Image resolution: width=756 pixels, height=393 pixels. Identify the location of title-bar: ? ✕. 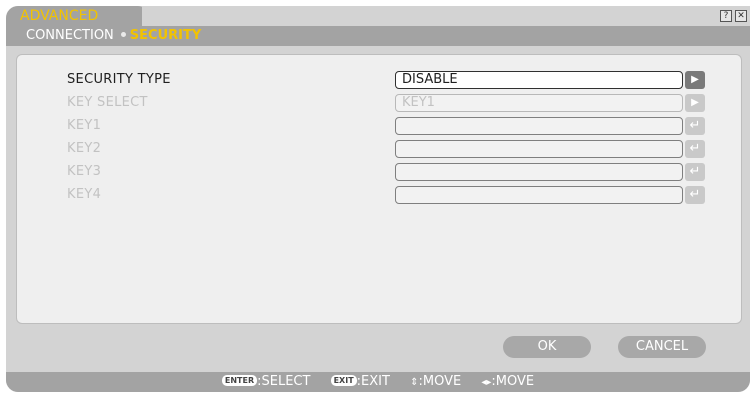
(446, 16).